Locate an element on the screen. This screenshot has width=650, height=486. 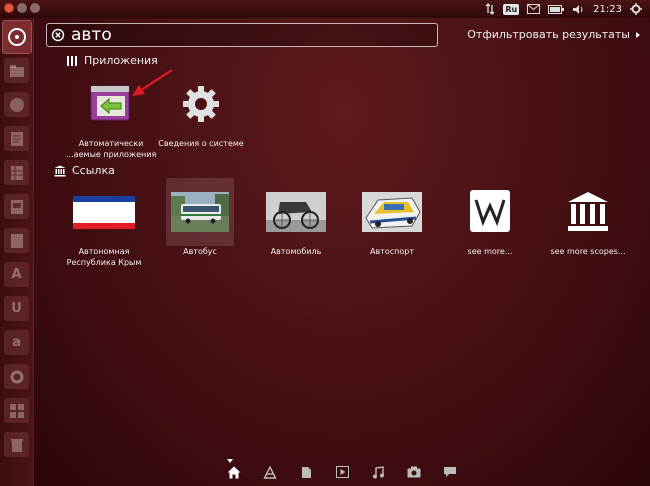
clear-search-icon is located at coordinates (58, 35).